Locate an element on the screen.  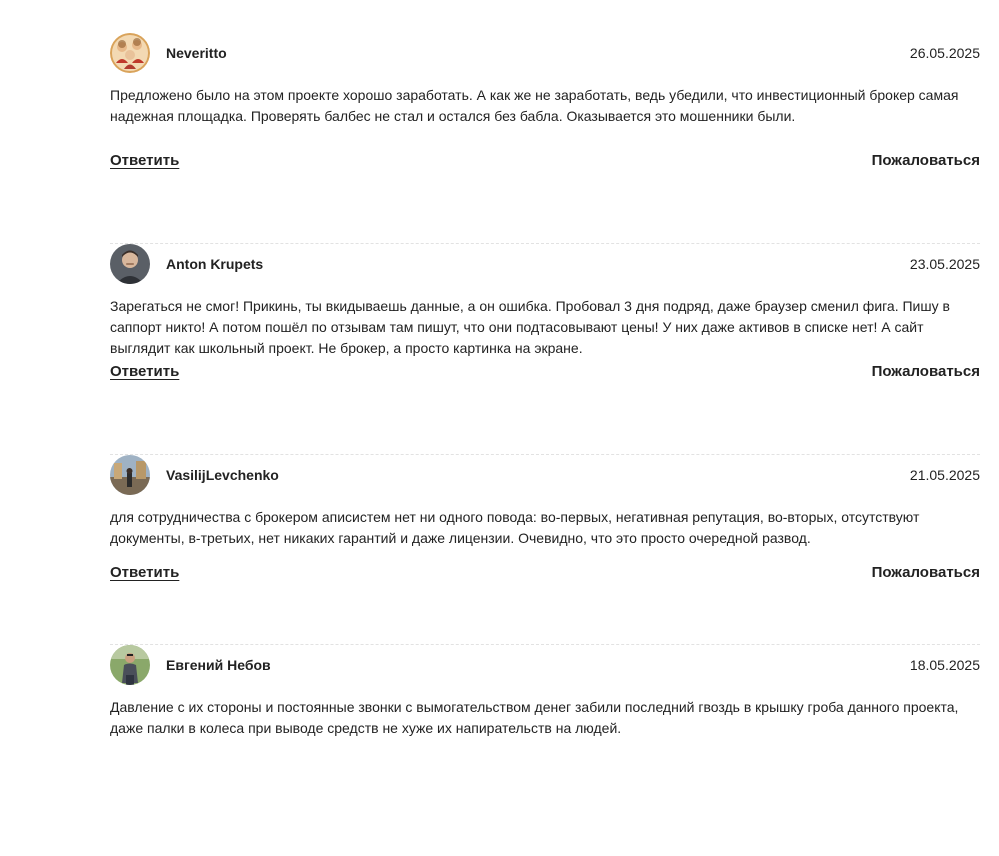
review-author: VasilijLevchenko is located at coordinates (222, 475).